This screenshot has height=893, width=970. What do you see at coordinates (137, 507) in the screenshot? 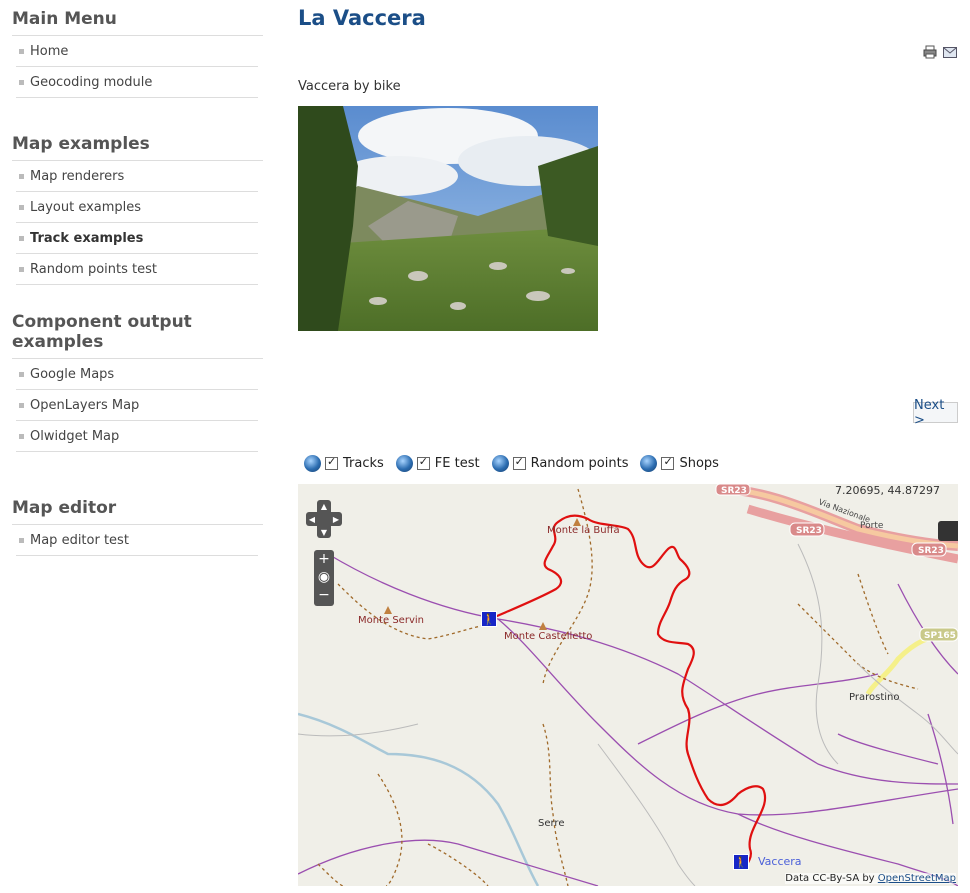
I see `map-editor-title: Map editor` at bounding box center [137, 507].